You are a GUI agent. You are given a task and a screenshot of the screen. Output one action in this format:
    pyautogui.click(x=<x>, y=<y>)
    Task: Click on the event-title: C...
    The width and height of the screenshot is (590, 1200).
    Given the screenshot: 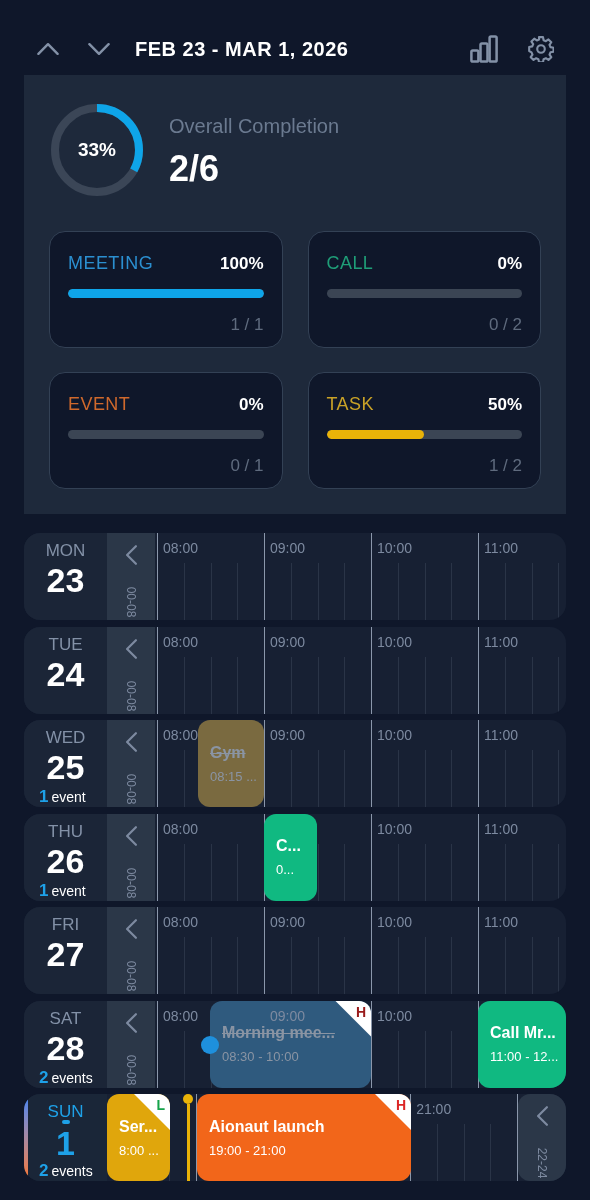 What is the action you would take?
    pyautogui.click(x=289, y=846)
    